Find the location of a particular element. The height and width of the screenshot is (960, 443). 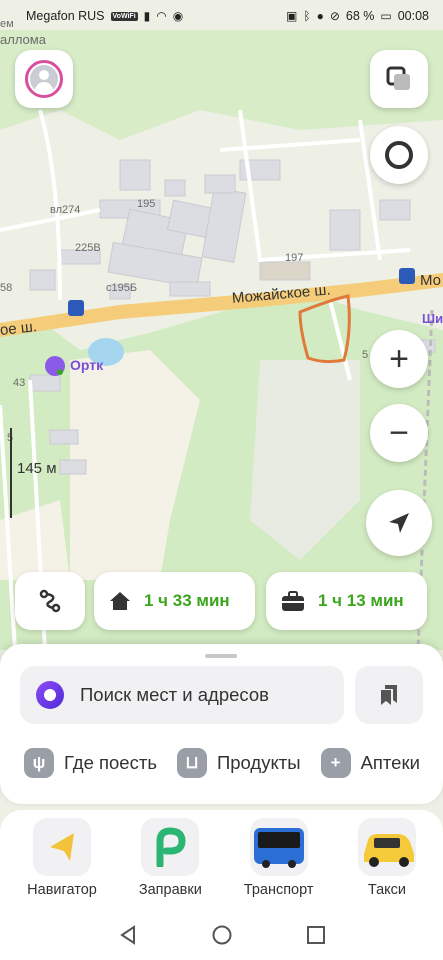

navigation-arrow-icon is located at coordinates (399, 523).